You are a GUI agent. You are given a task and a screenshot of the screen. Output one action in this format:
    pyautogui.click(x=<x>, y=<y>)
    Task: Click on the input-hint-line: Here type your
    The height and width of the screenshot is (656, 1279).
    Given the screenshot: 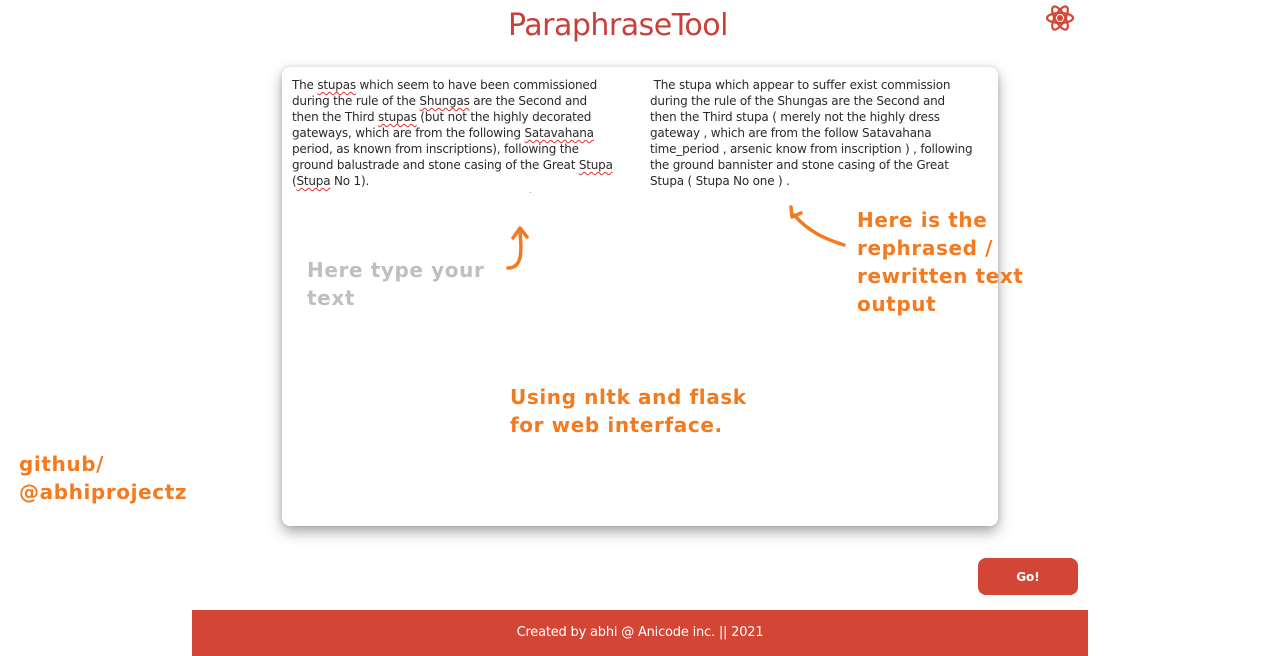 What is the action you would take?
    pyautogui.click(x=396, y=270)
    